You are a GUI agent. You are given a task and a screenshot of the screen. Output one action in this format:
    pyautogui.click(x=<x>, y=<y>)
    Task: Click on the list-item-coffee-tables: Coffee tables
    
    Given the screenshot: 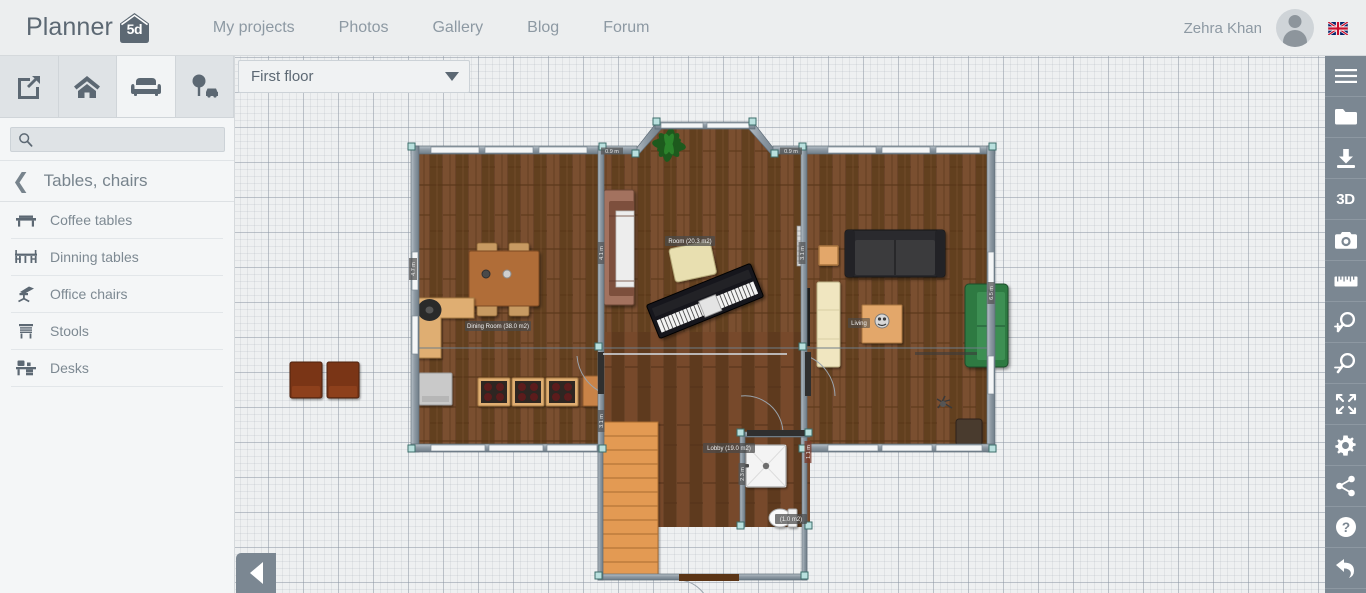 What is the action you would take?
    pyautogui.click(x=117, y=220)
    